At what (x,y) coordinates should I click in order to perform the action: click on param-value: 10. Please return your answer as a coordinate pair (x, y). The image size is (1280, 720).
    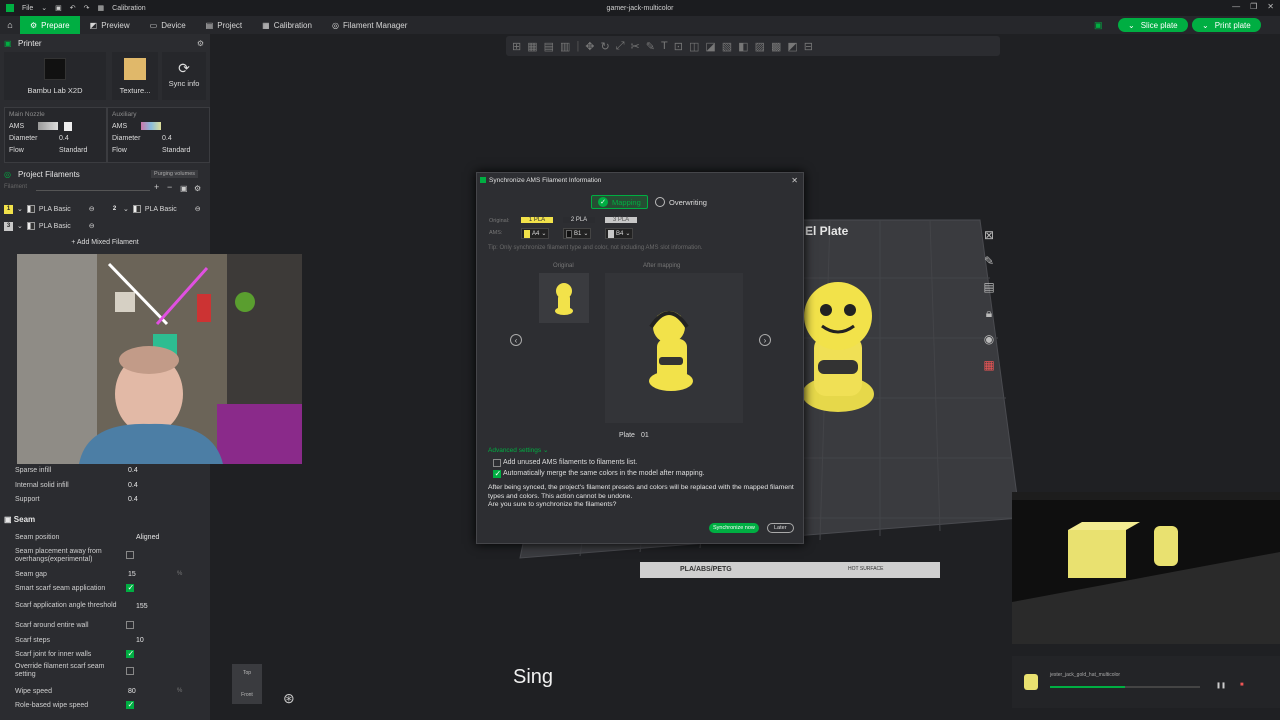
    Looking at the image, I should click on (140, 640).